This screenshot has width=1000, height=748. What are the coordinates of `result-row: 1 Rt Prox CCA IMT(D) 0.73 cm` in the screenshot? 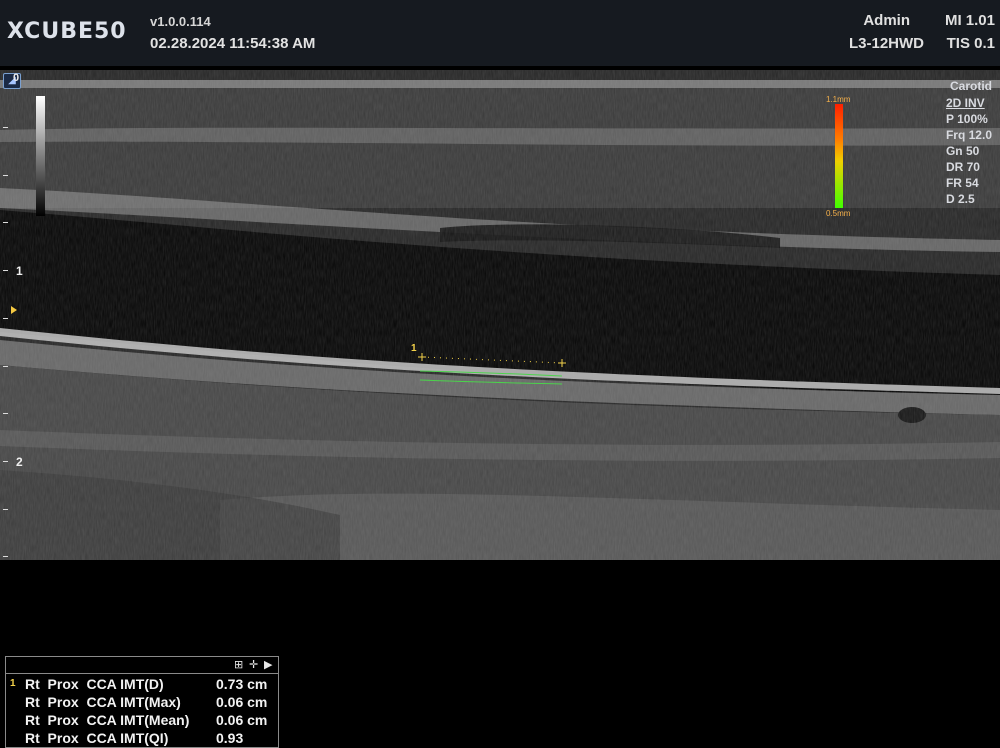 It's located at (142, 684).